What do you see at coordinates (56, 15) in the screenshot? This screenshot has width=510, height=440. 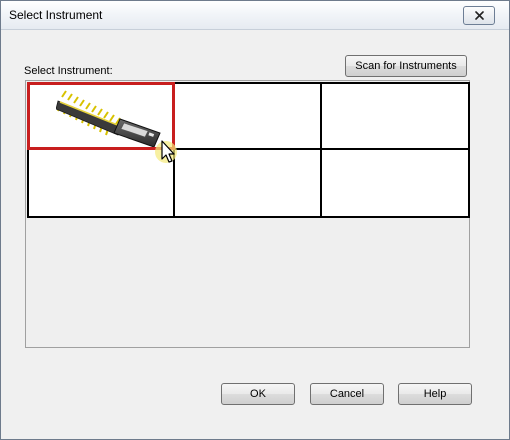 I see `window-title: Select Instrument` at bounding box center [56, 15].